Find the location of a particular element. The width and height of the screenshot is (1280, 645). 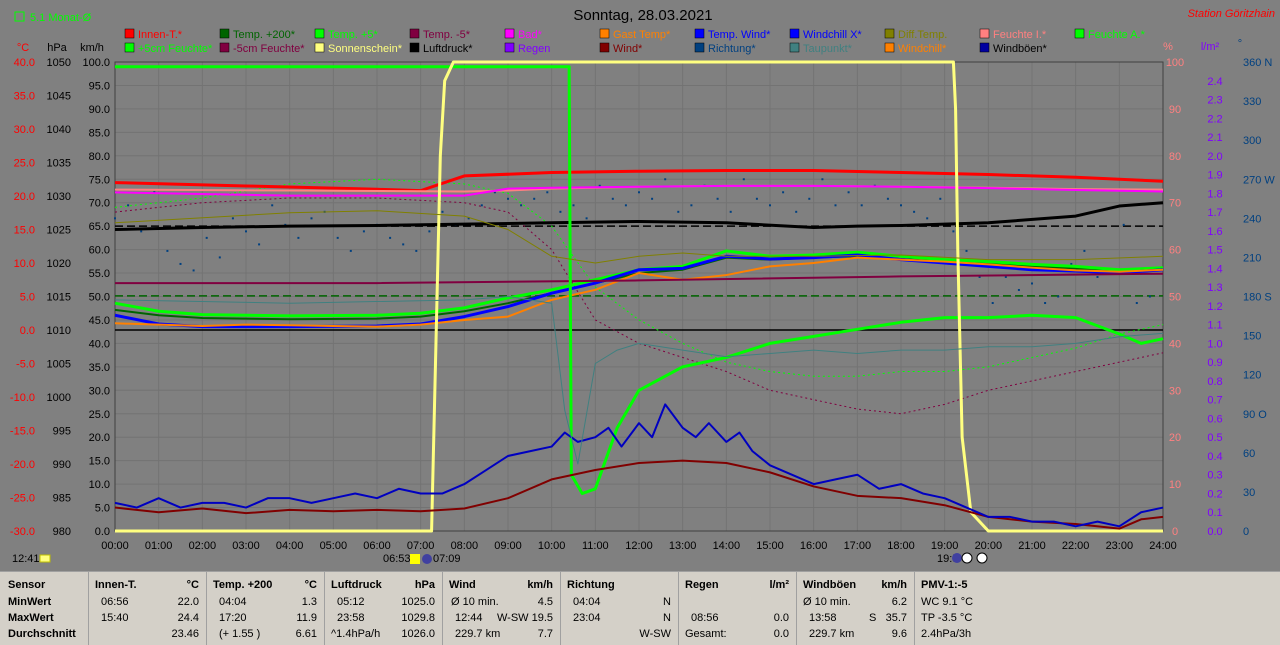

x-tick-label: 05:00 is located at coordinates (334, 546).